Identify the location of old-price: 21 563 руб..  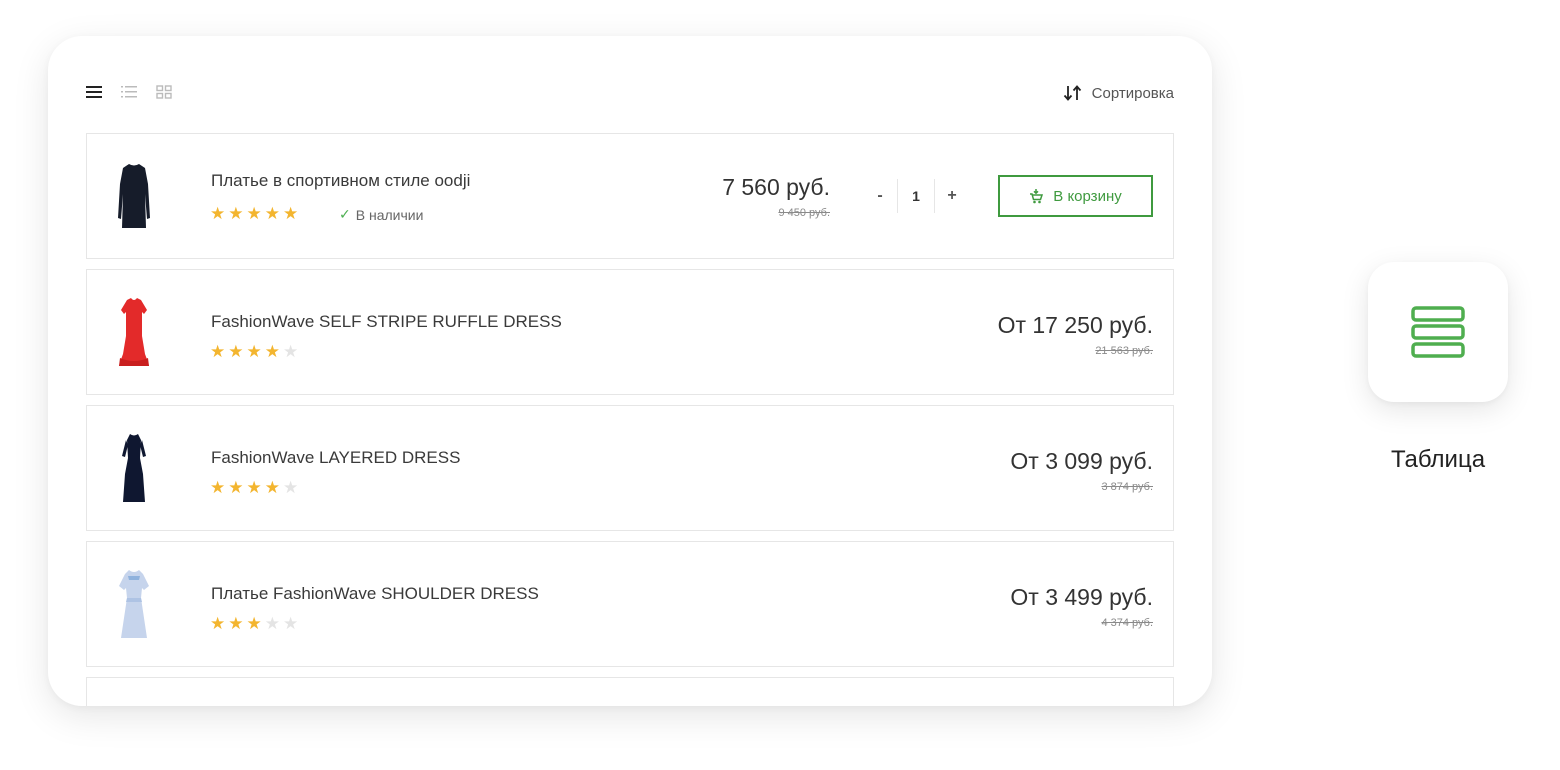
(1124, 351).